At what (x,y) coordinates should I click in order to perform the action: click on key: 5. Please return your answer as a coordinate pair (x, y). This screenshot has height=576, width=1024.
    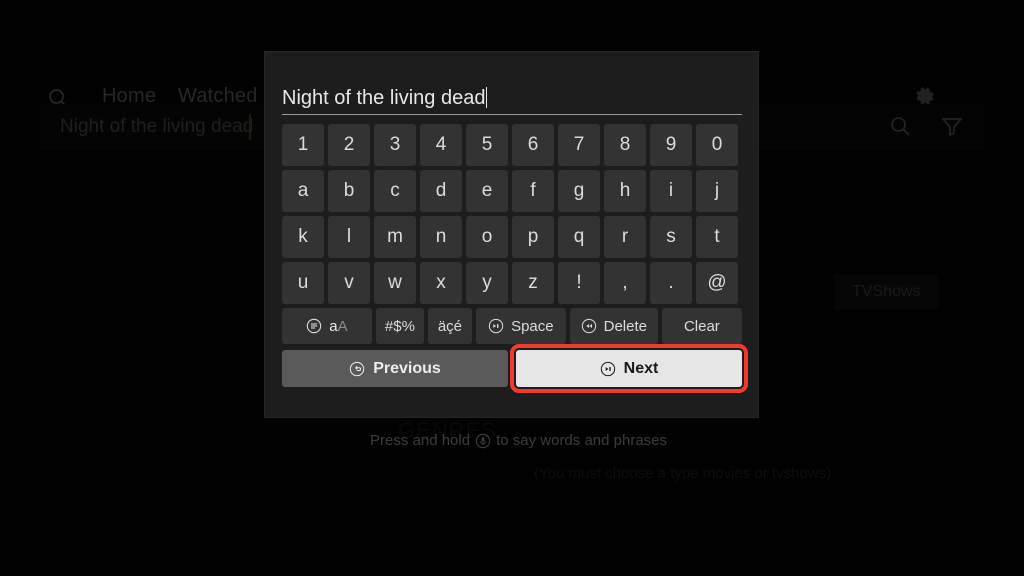
    Looking at the image, I should click on (487, 145).